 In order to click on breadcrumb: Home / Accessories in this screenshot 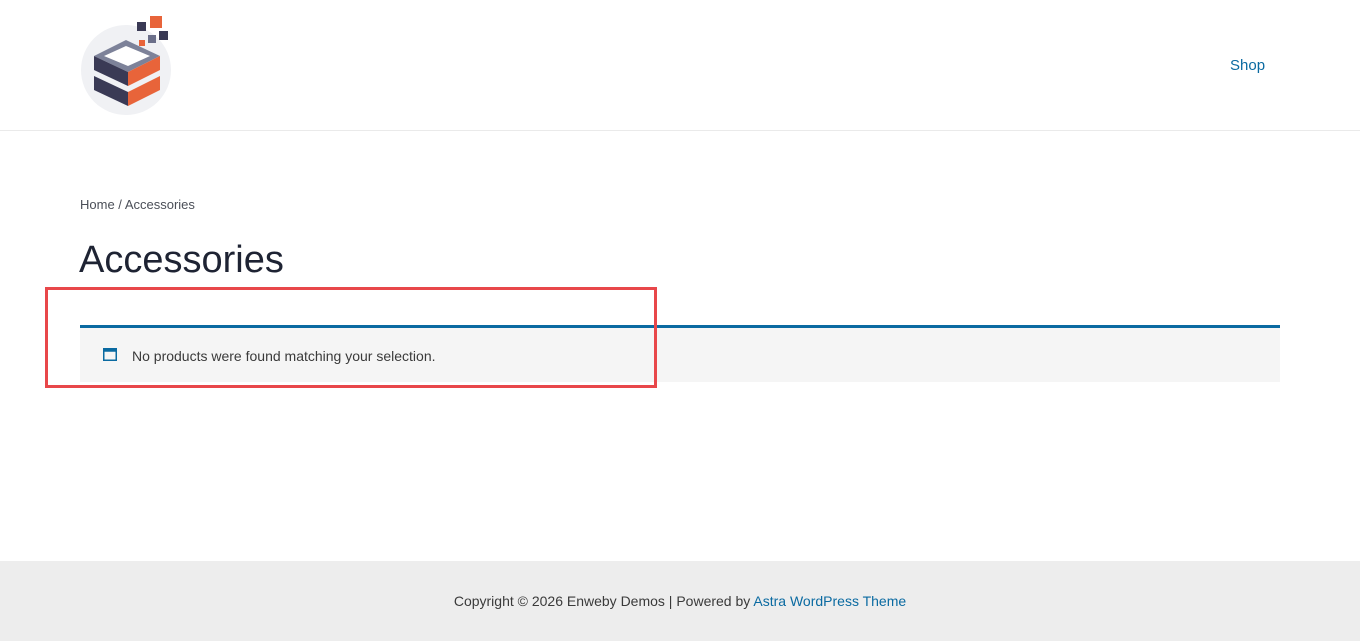, I will do `click(137, 204)`.